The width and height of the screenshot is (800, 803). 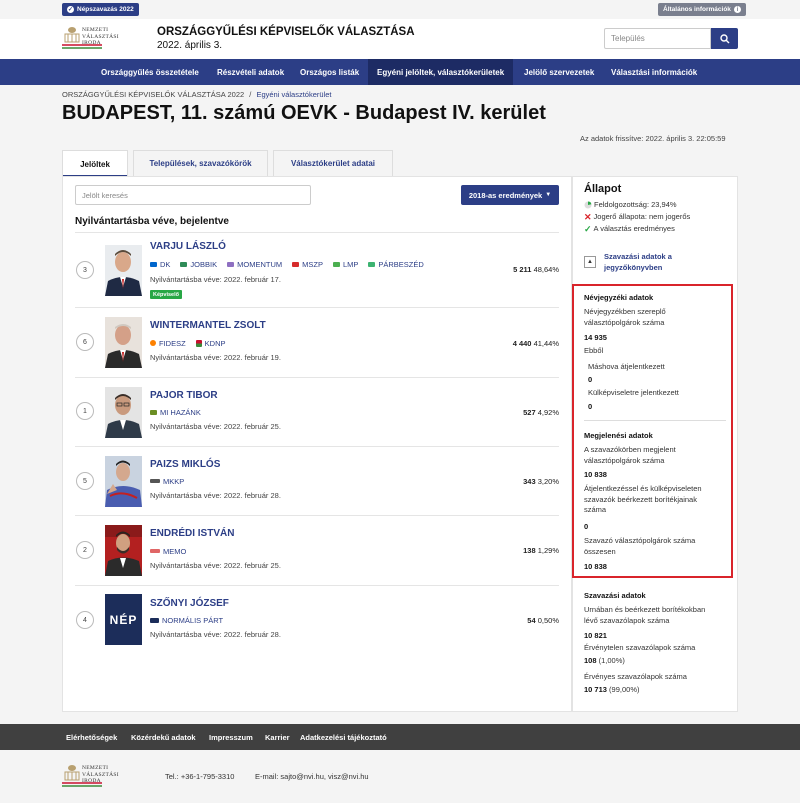 What do you see at coordinates (400, 737) in the screenshot?
I see `footer-bar` at bounding box center [400, 737].